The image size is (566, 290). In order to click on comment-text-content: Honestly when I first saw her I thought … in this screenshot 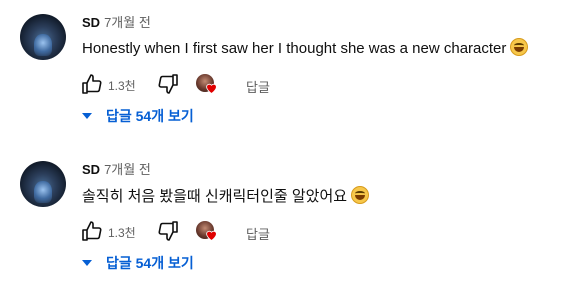, I will do `click(294, 48)`.